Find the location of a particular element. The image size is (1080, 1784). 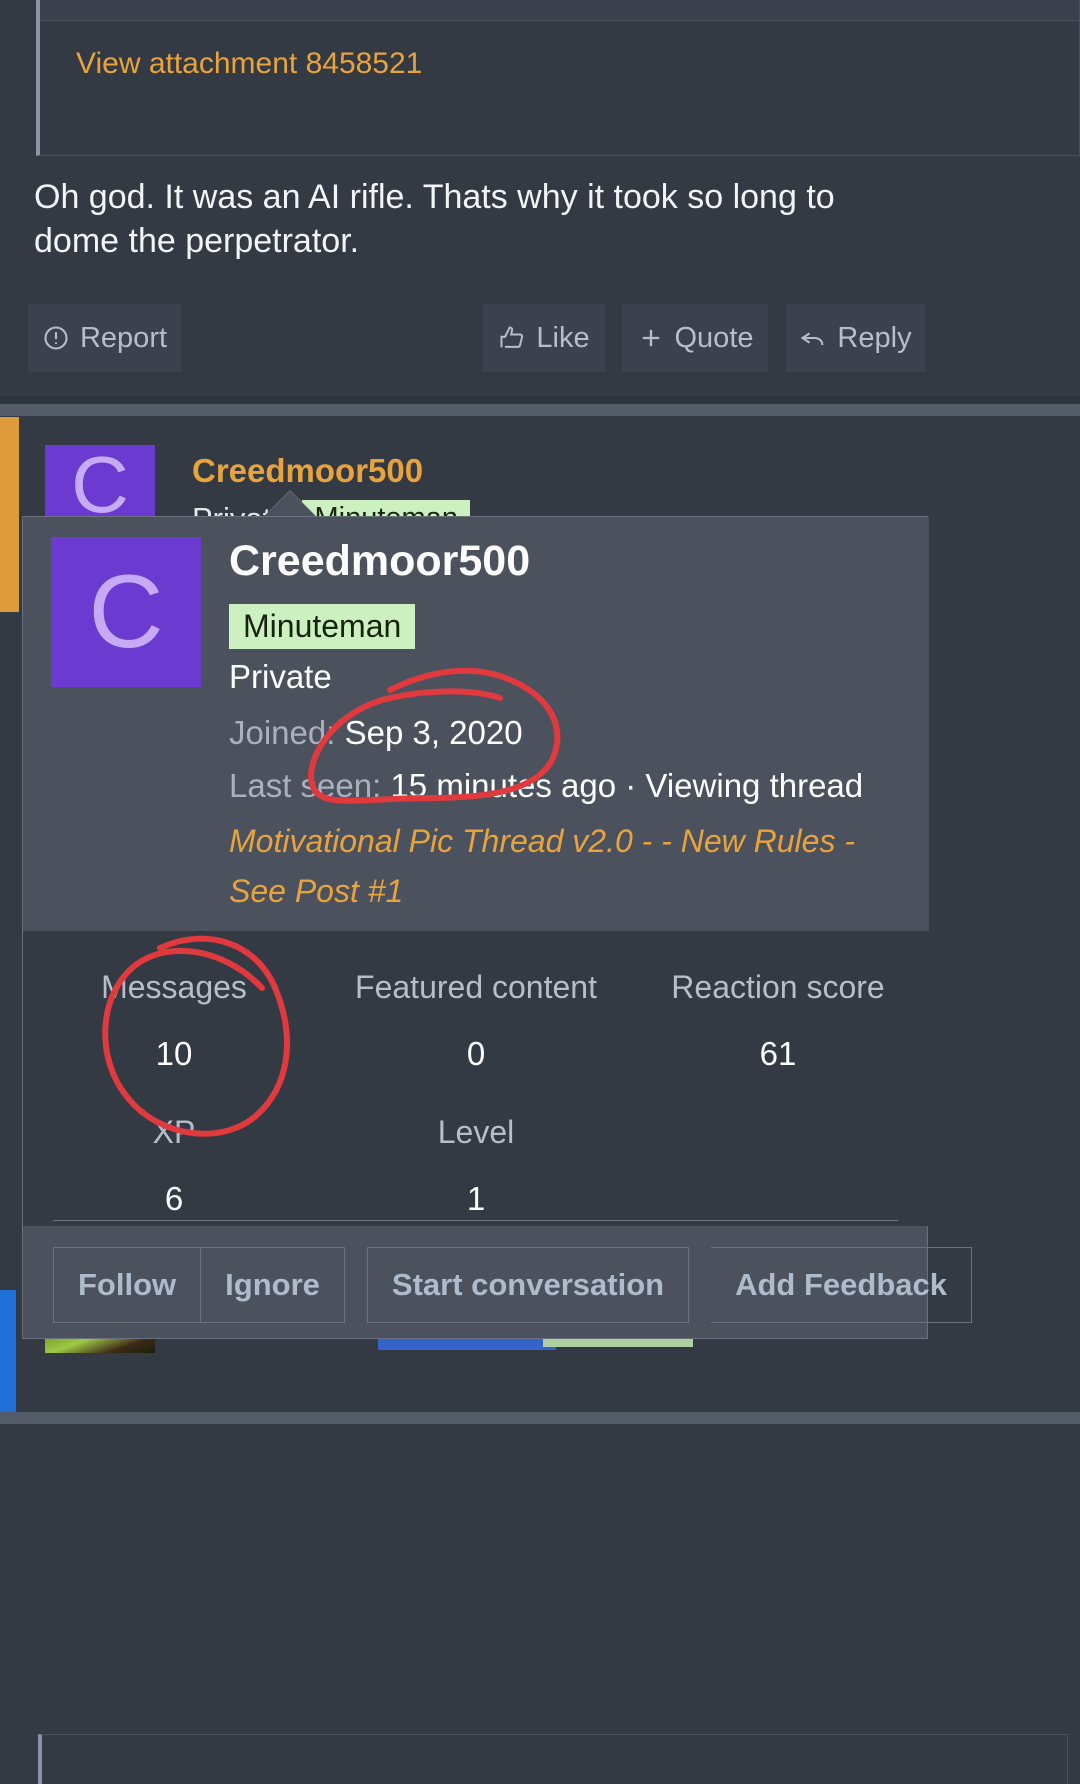

quote-label: Quote is located at coordinates (714, 337).